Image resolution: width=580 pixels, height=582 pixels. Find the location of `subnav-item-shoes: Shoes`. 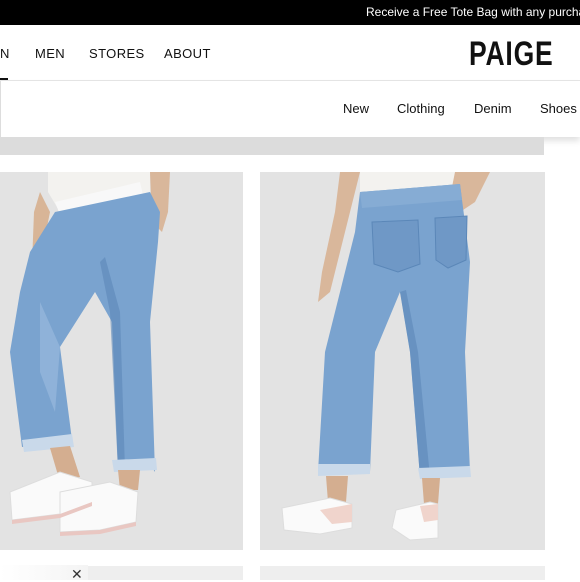

subnav-item-shoes: Shoes is located at coordinates (558, 108).